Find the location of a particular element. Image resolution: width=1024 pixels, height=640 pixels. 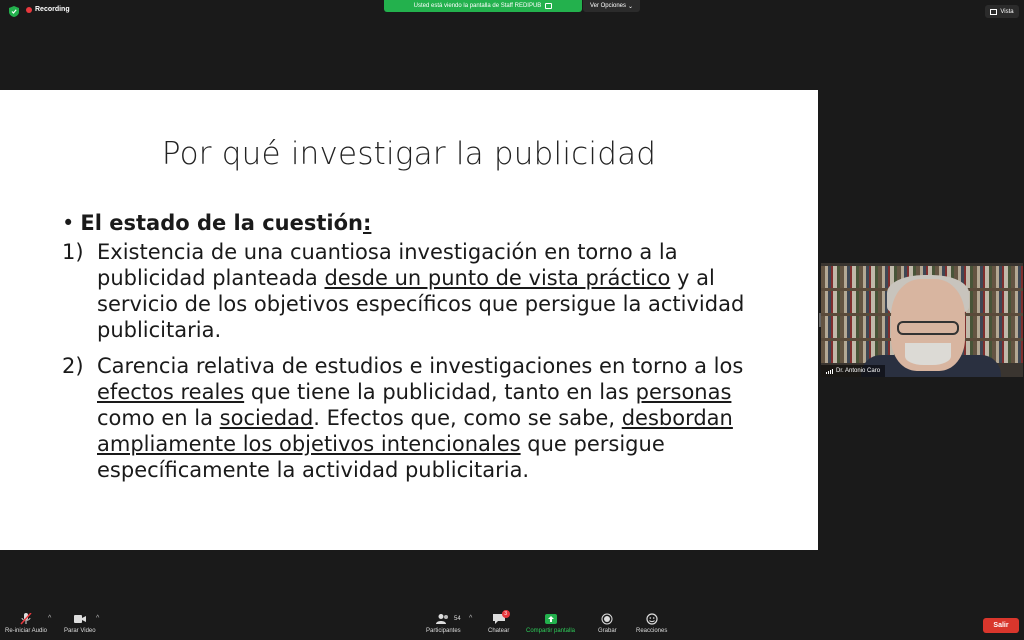

shared-screen-icon is located at coordinates (549, 6).